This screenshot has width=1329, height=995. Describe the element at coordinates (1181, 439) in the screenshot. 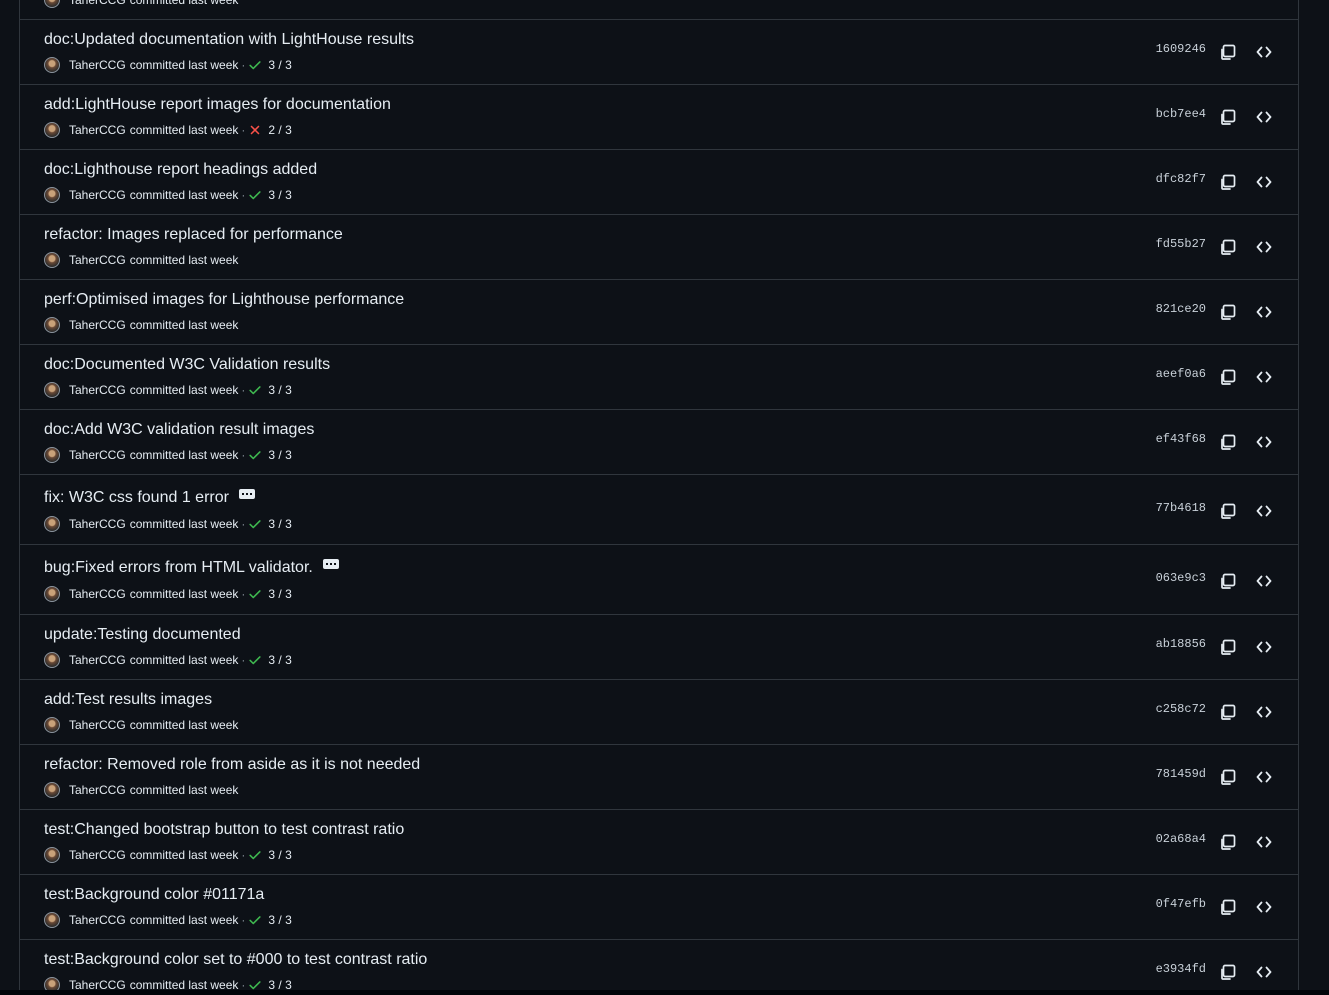

I see `commit-sha-link: ef43f68` at that location.